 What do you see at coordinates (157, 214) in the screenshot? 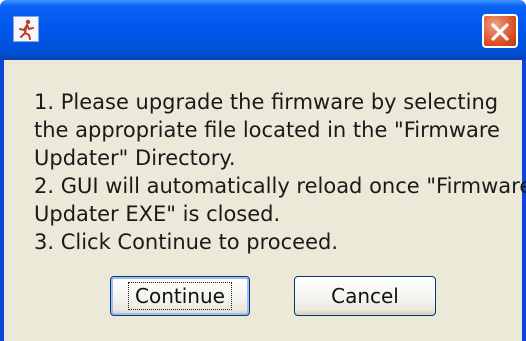
I see `message-line: Updater EXE" is closed.` at bounding box center [157, 214].